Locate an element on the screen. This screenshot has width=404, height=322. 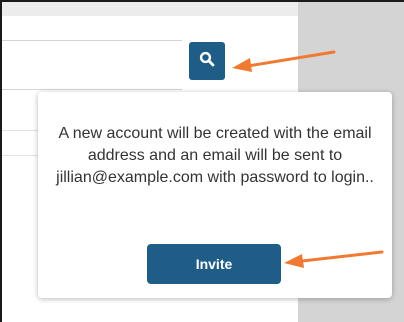
window-border-top is located at coordinates (202, 1).